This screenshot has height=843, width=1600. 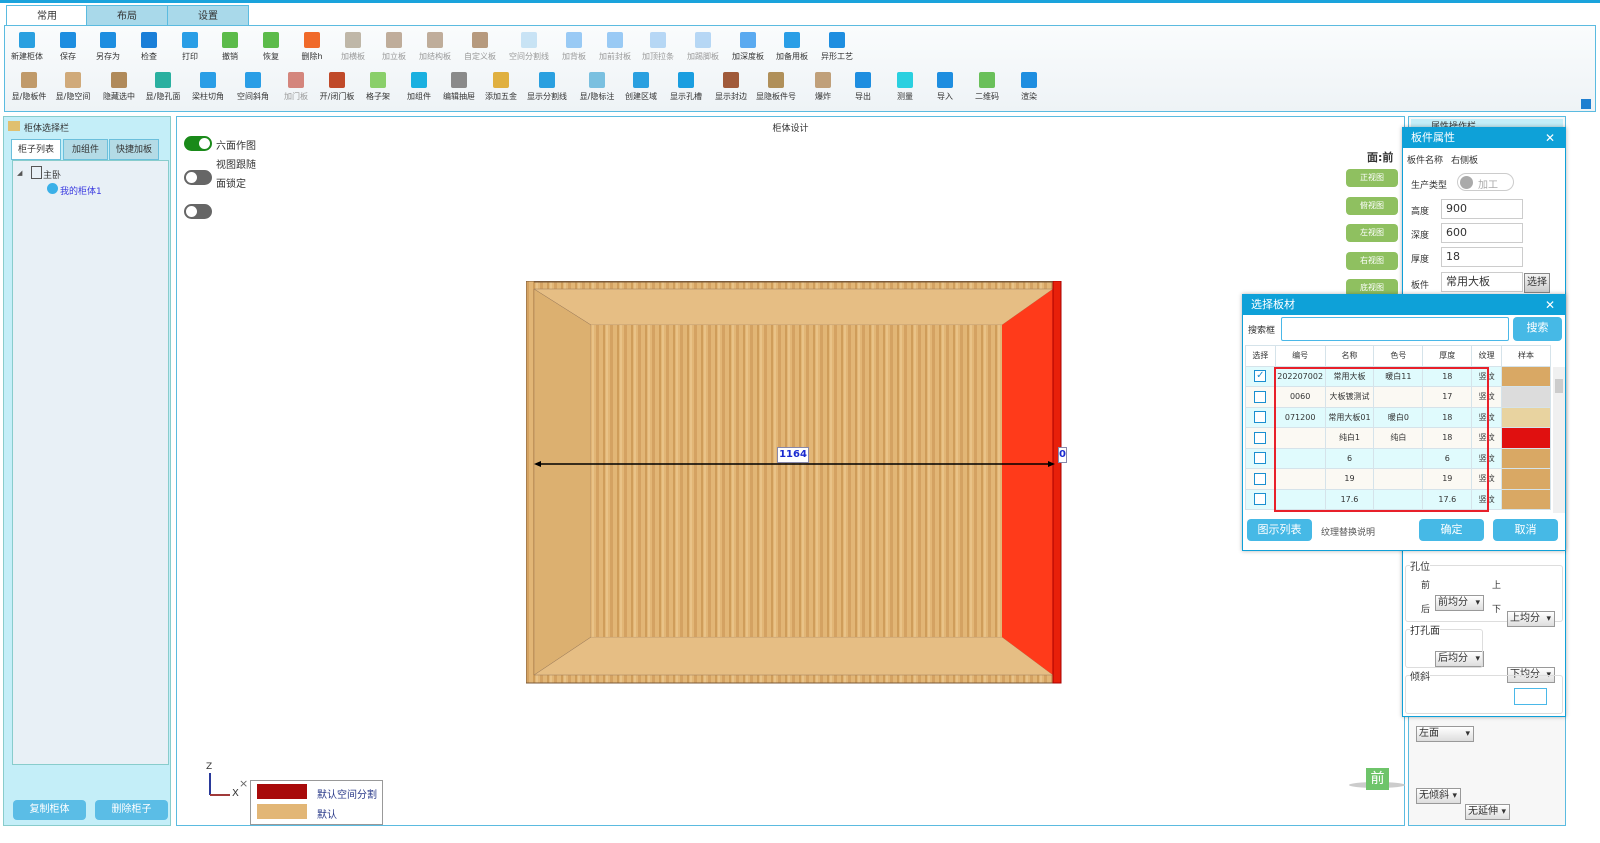 I want to click on toolbar-button-spare-board: 加备用板, so click(x=792, y=47).